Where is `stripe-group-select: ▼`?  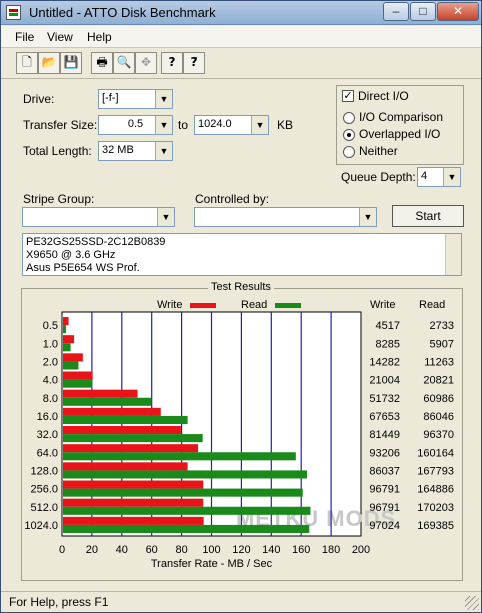 stripe-group-select: ▼ is located at coordinates (98, 217).